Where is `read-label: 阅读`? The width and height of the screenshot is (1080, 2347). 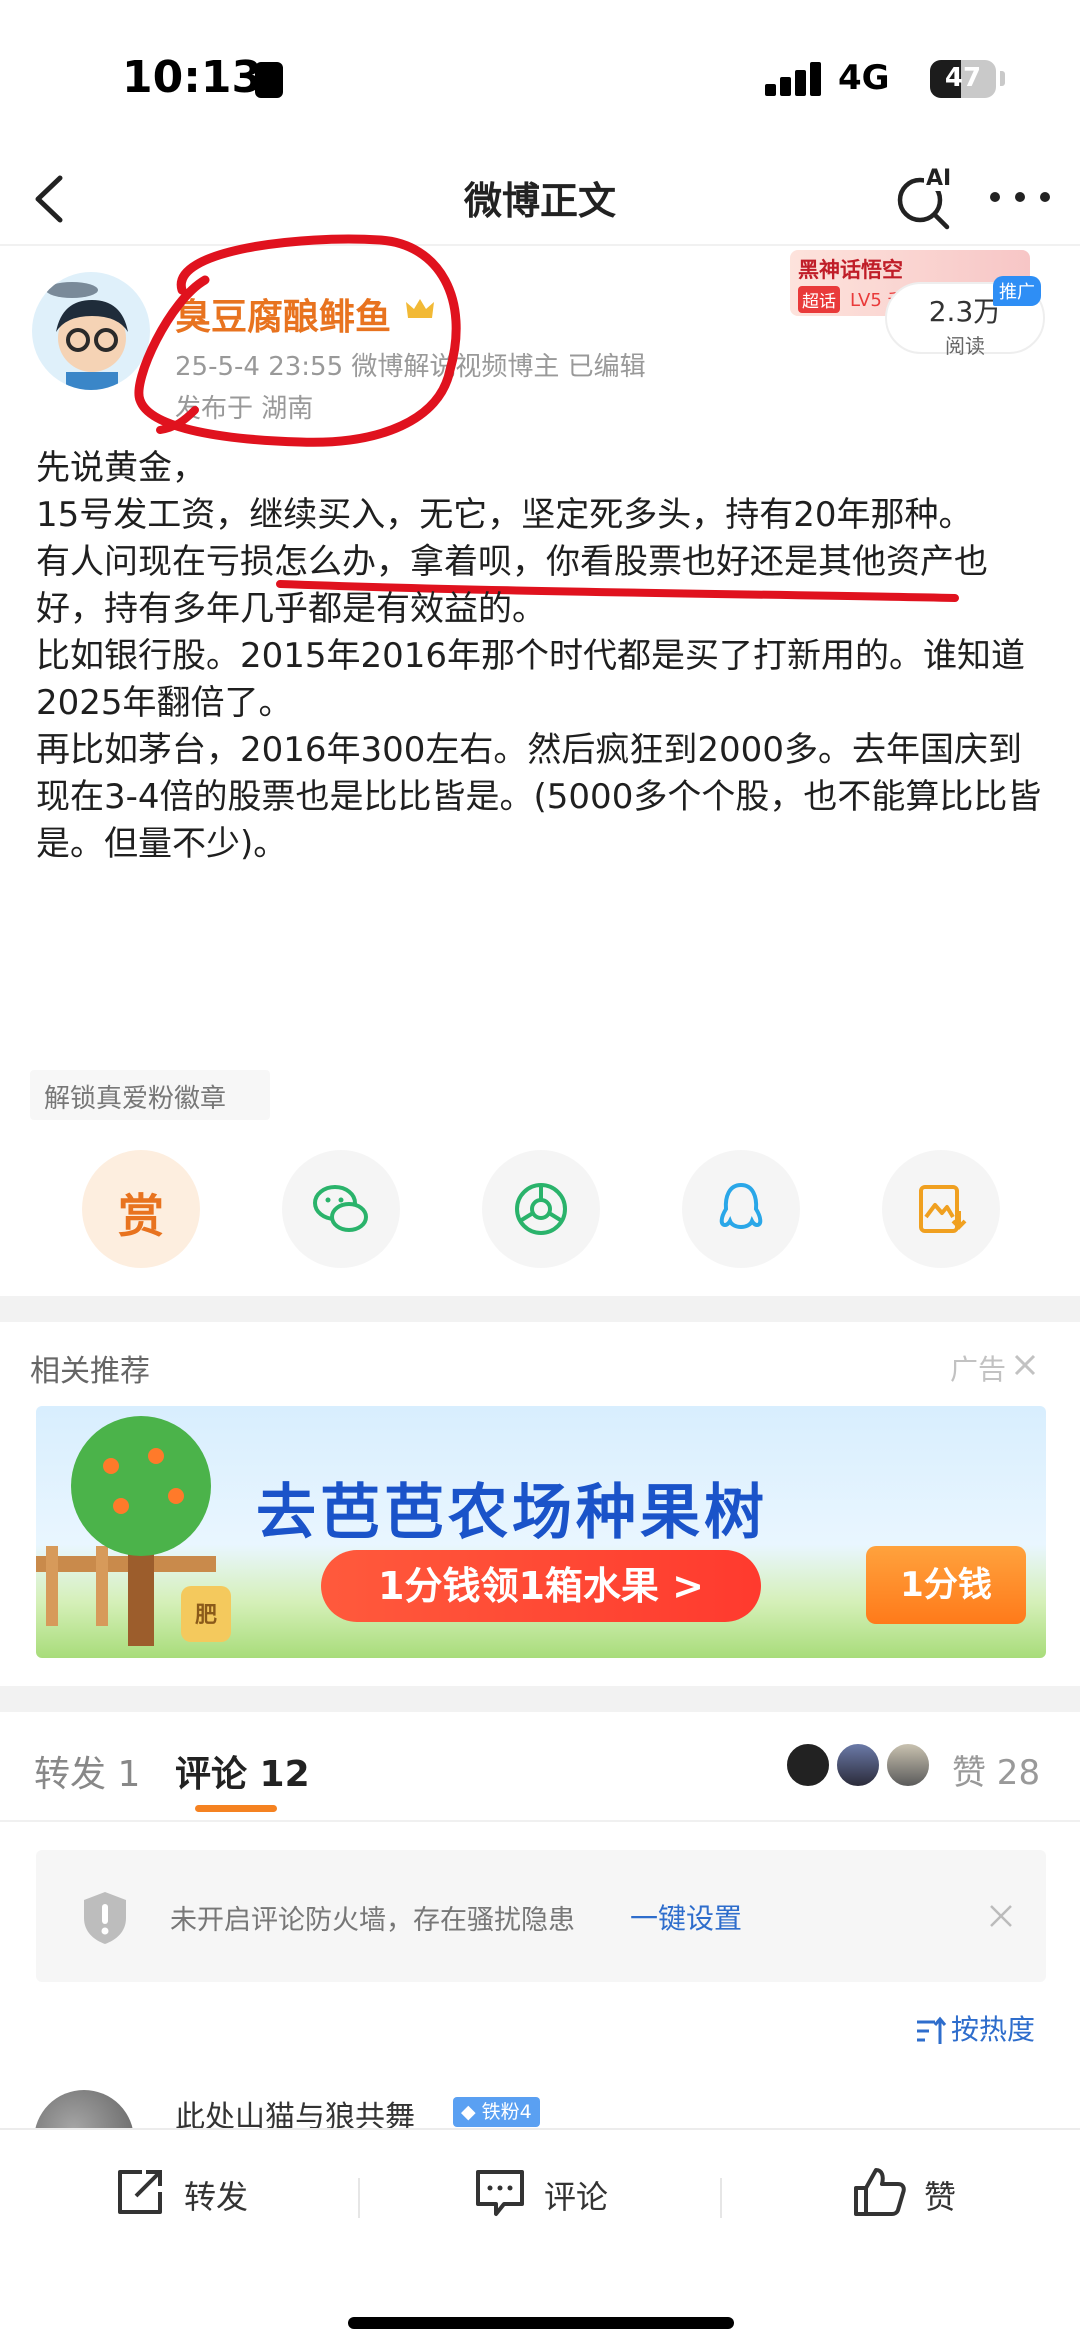 read-label: 阅读 is located at coordinates (965, 346).